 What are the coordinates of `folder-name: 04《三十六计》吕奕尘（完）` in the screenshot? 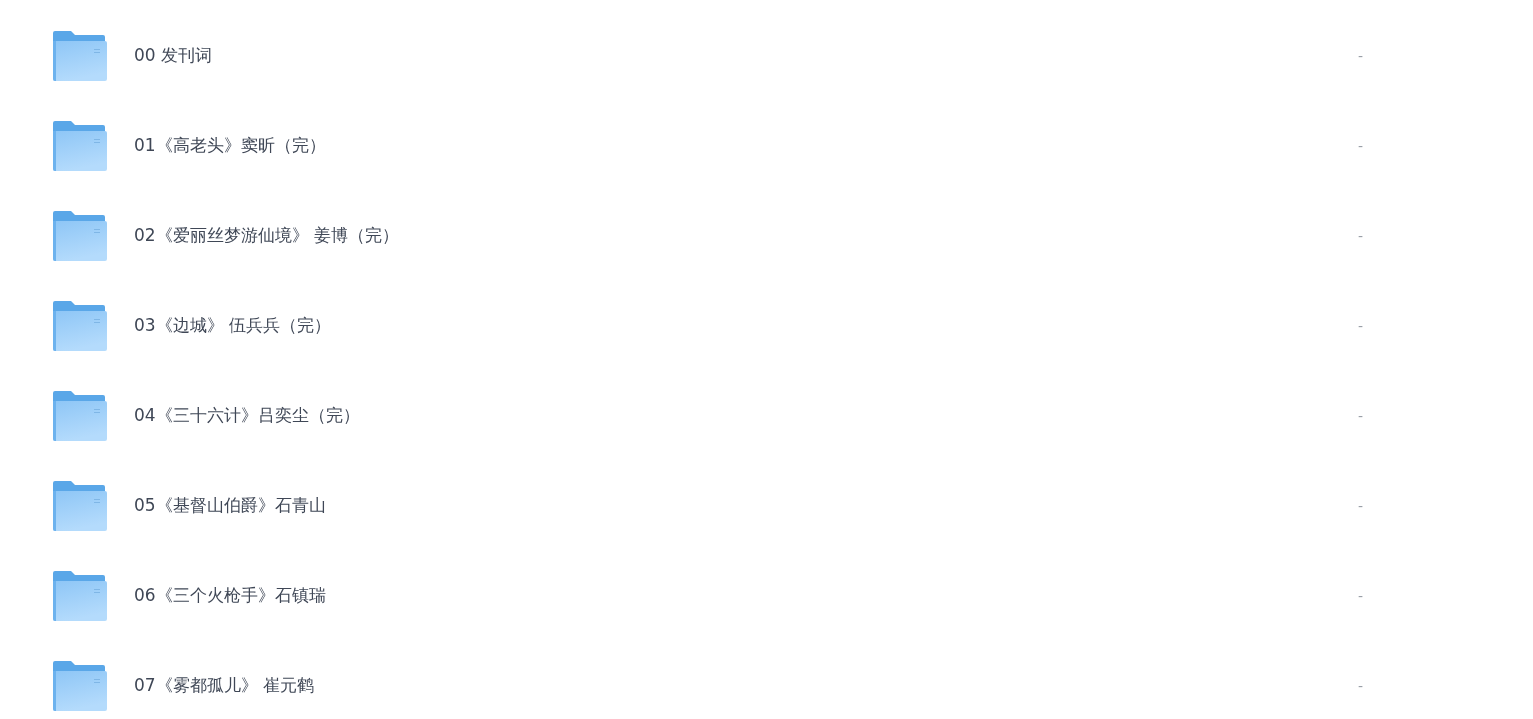 It's located at (247, 416).